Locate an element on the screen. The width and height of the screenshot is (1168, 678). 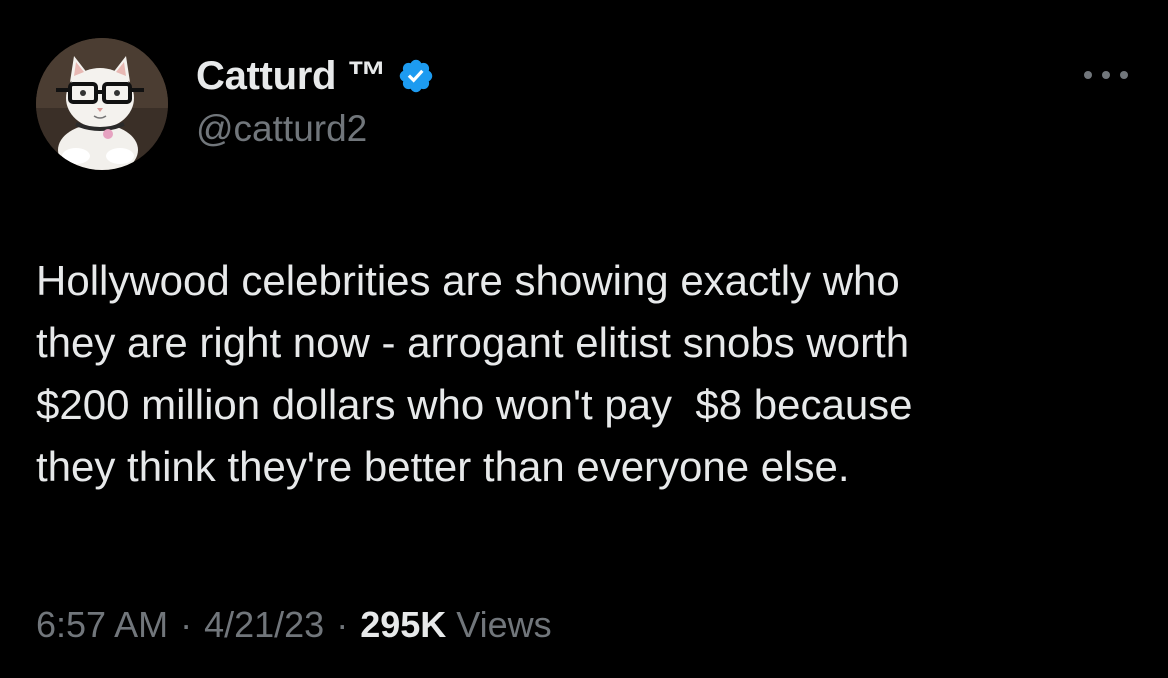
cat-avatar-icon is located at coordinates (102, 104).